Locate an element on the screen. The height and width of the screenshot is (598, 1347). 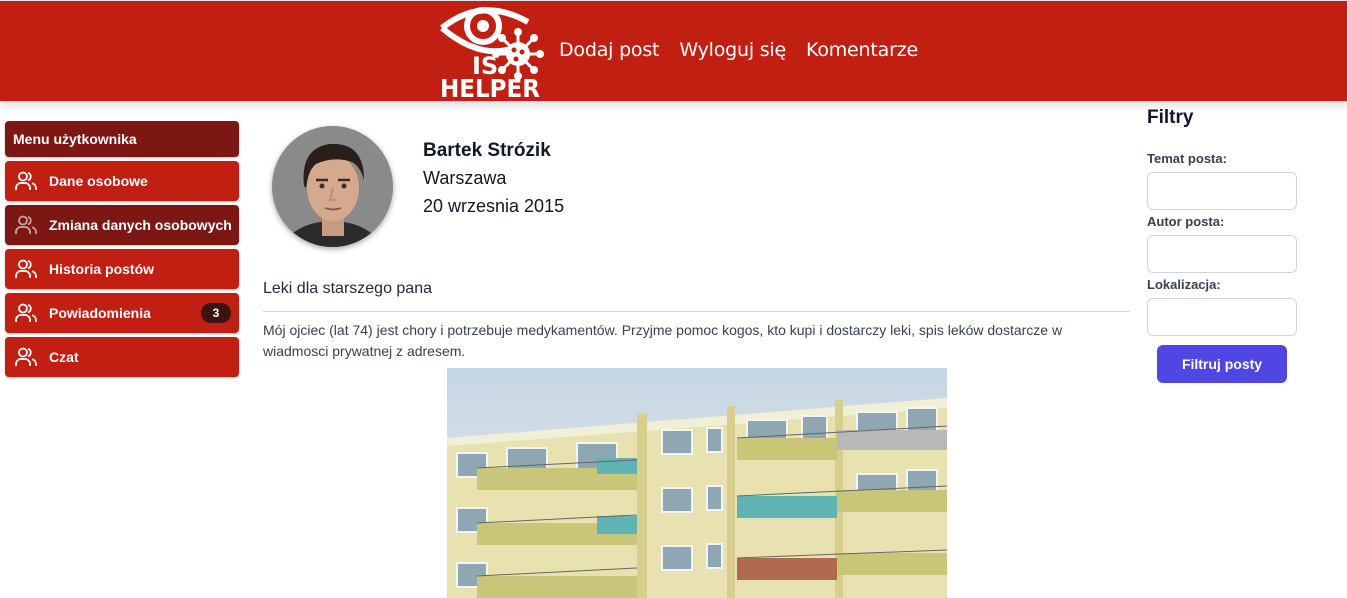
eye-virus-logo-icon: IS HELPER is located at coordinates (492, 55).